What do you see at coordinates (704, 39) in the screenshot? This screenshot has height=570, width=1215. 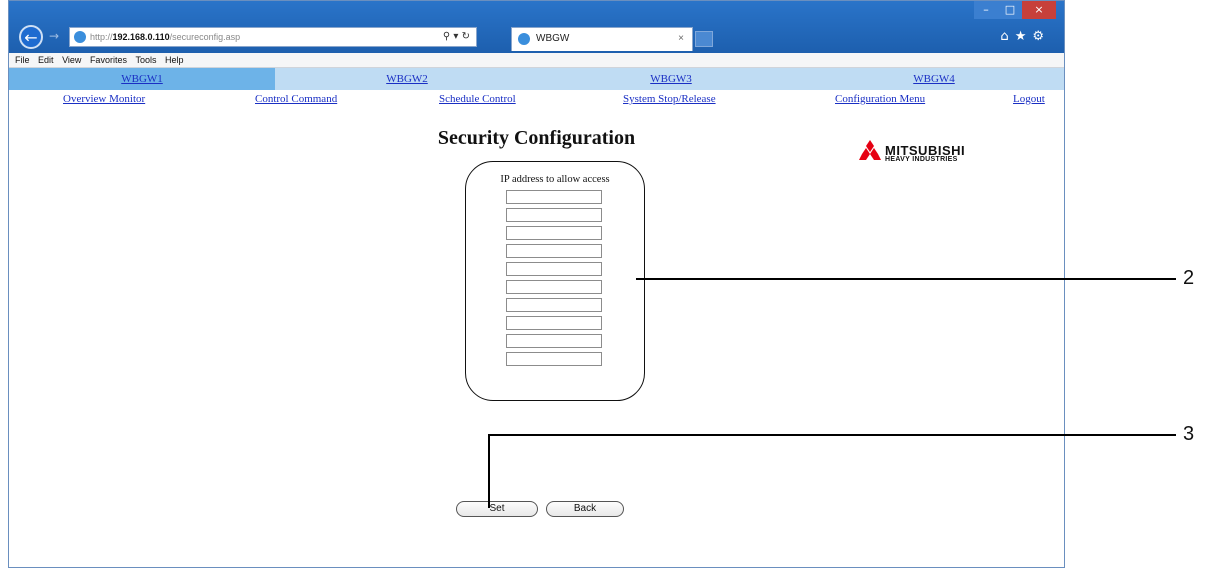 I see `new-tab-button` at bounding box center [704, 39].